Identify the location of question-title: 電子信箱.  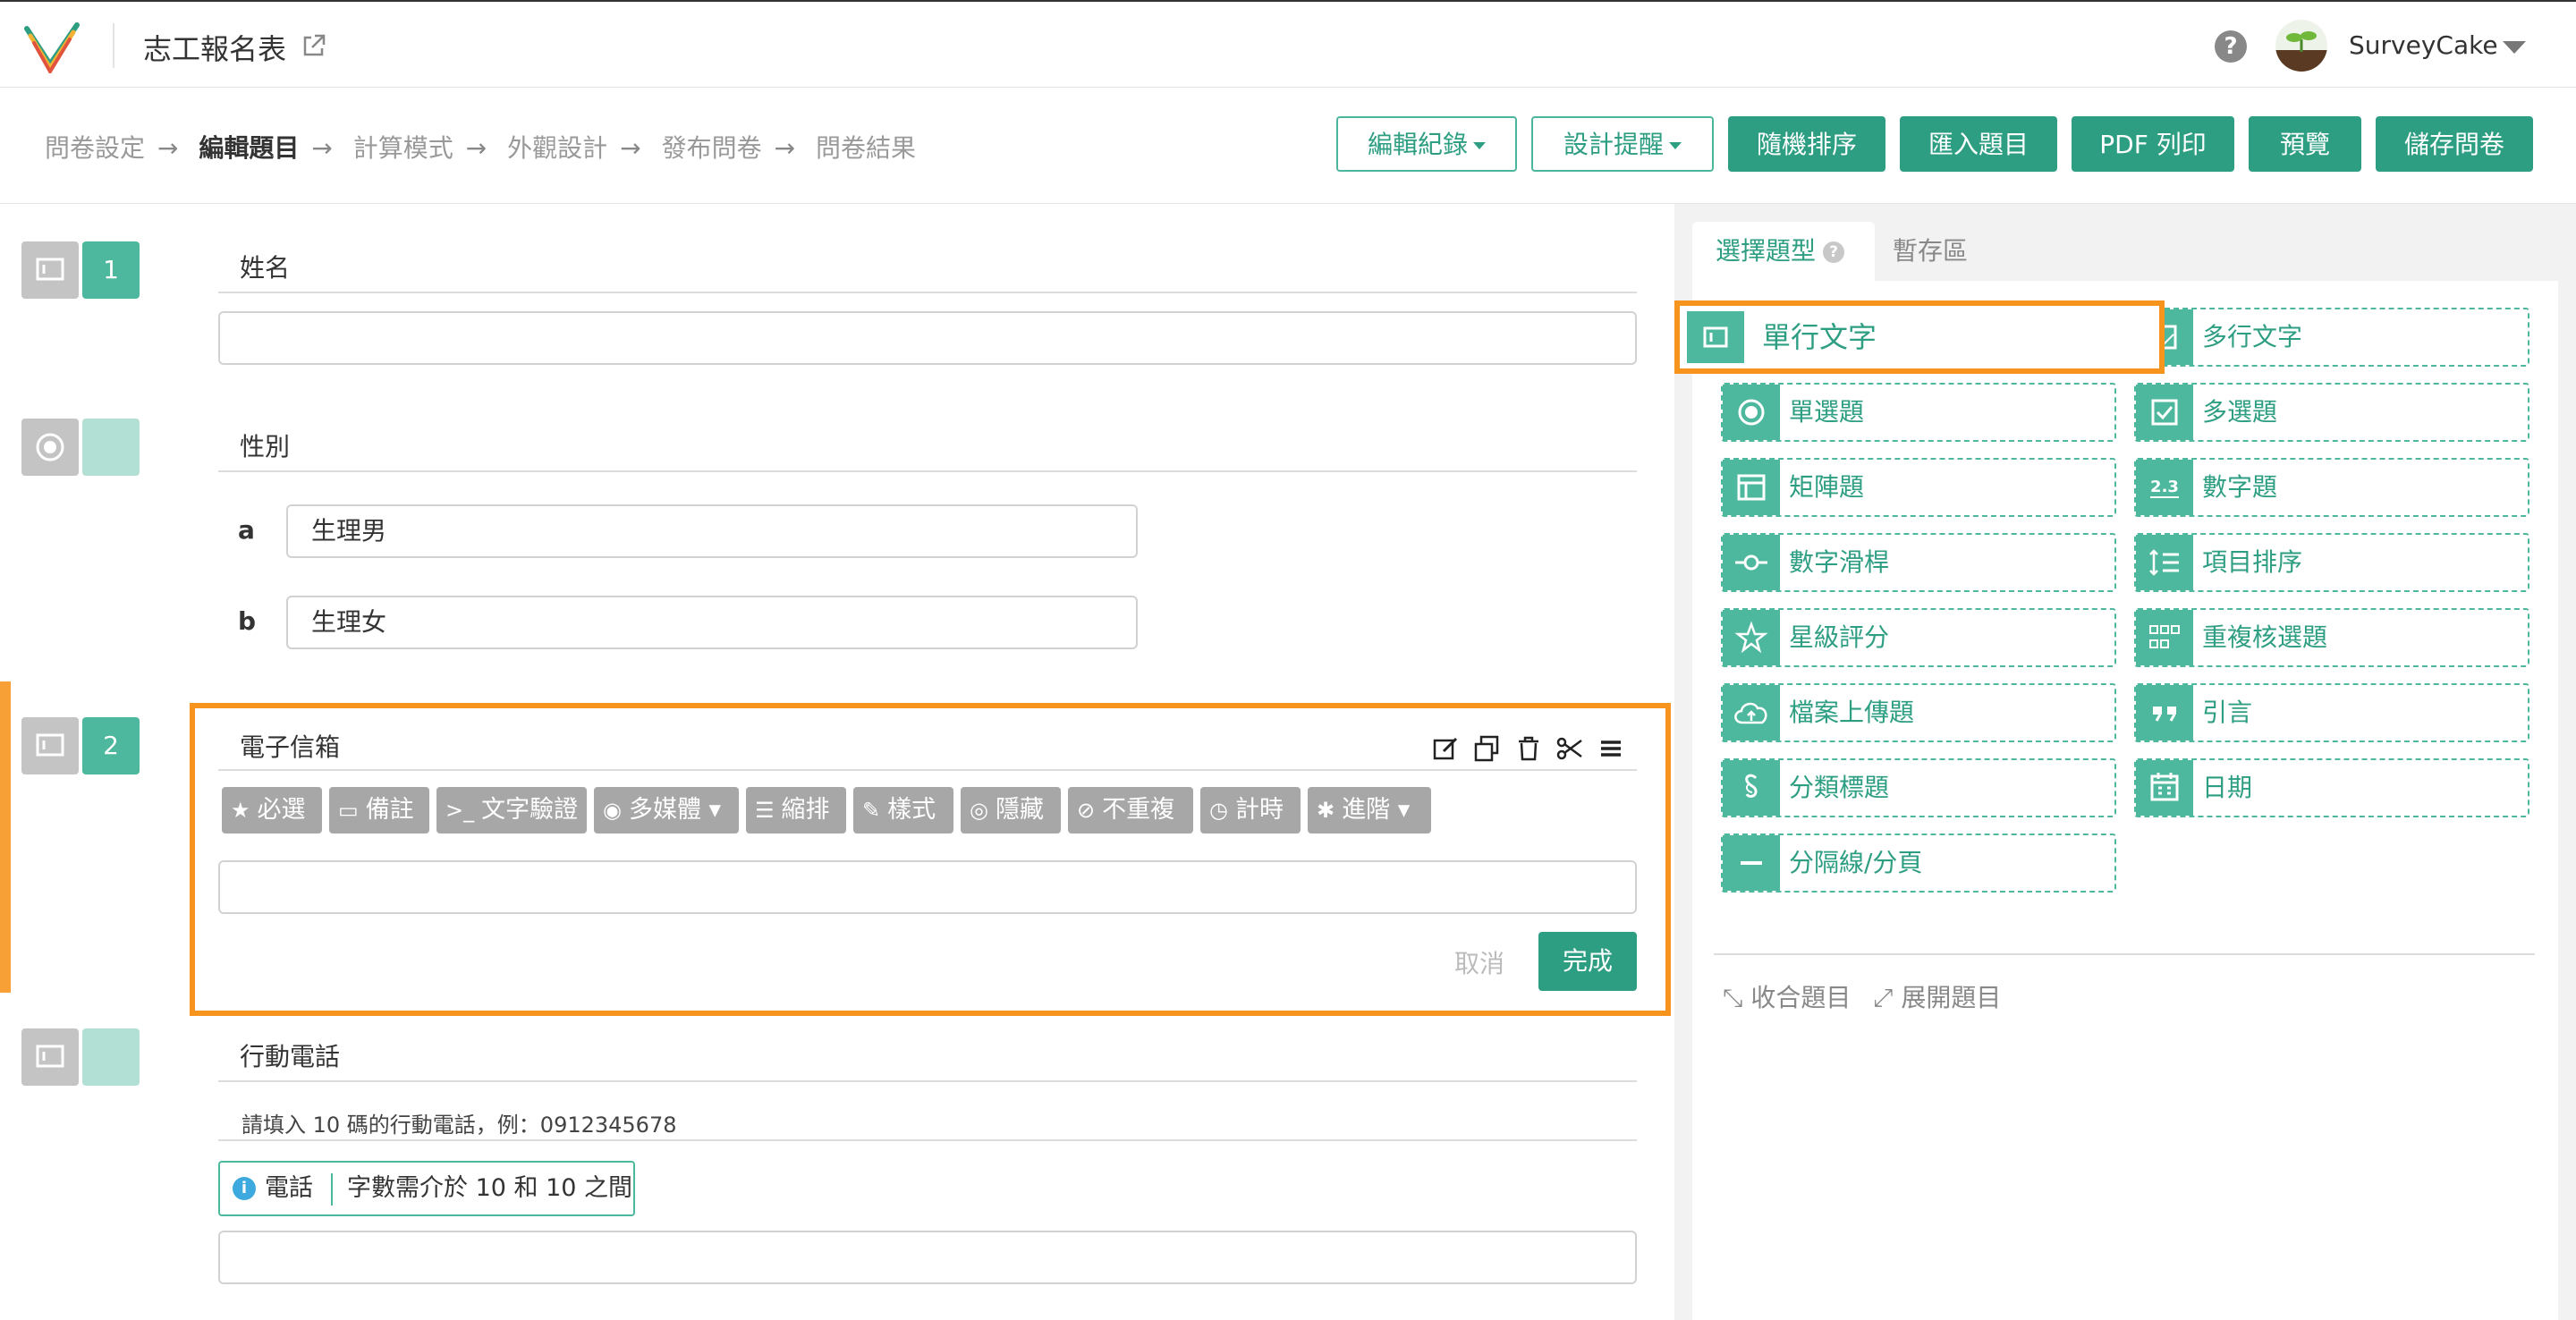
(290, 746).